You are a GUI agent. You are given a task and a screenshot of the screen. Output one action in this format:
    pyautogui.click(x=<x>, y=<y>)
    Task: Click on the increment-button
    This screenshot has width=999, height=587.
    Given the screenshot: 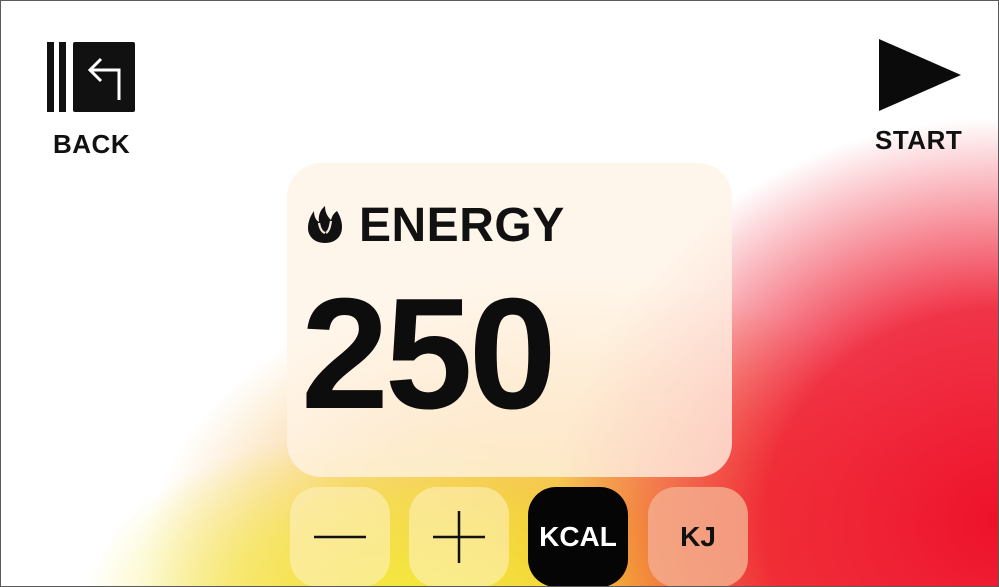 What is the action you would take?
    pyautogui.click(x=459, y=536)
    